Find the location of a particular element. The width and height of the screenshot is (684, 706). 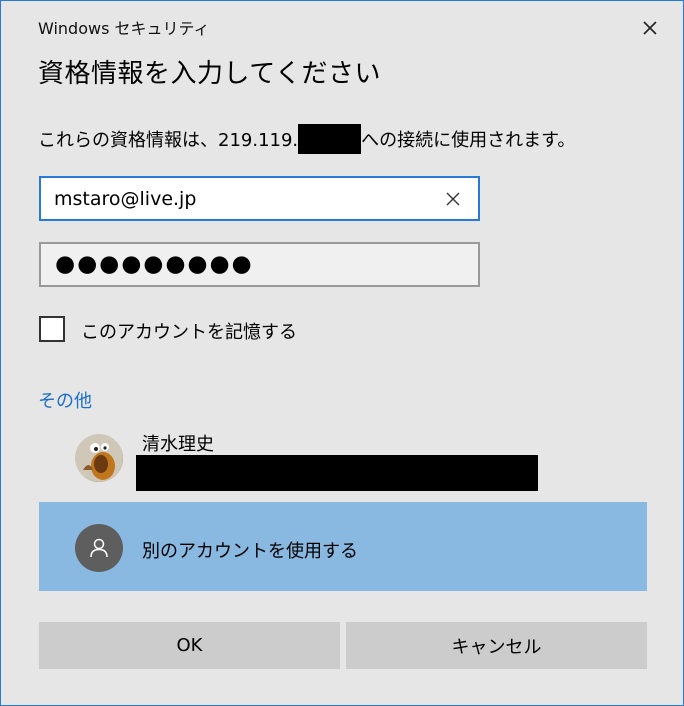

avatar is located at coordinates (99, 458).